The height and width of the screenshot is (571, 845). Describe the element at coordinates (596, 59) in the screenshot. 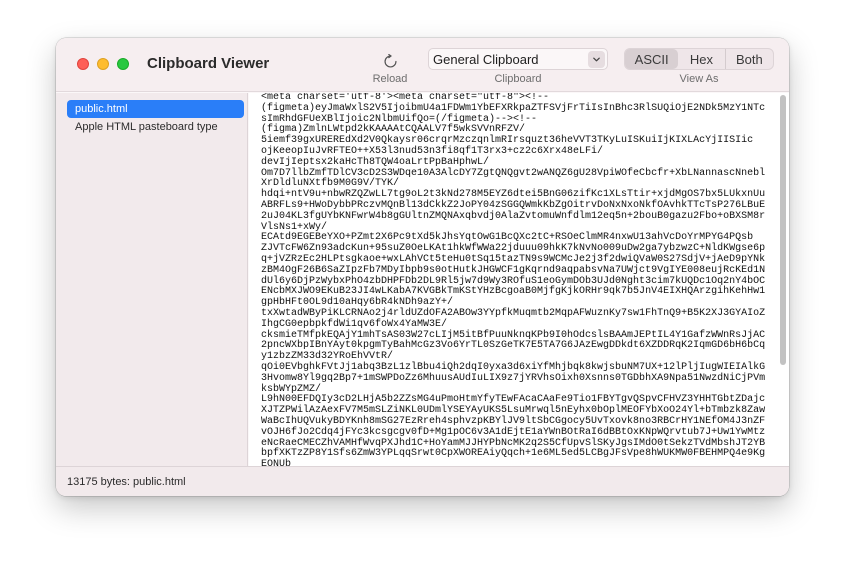

I see `chevron-down-icon` at that location.